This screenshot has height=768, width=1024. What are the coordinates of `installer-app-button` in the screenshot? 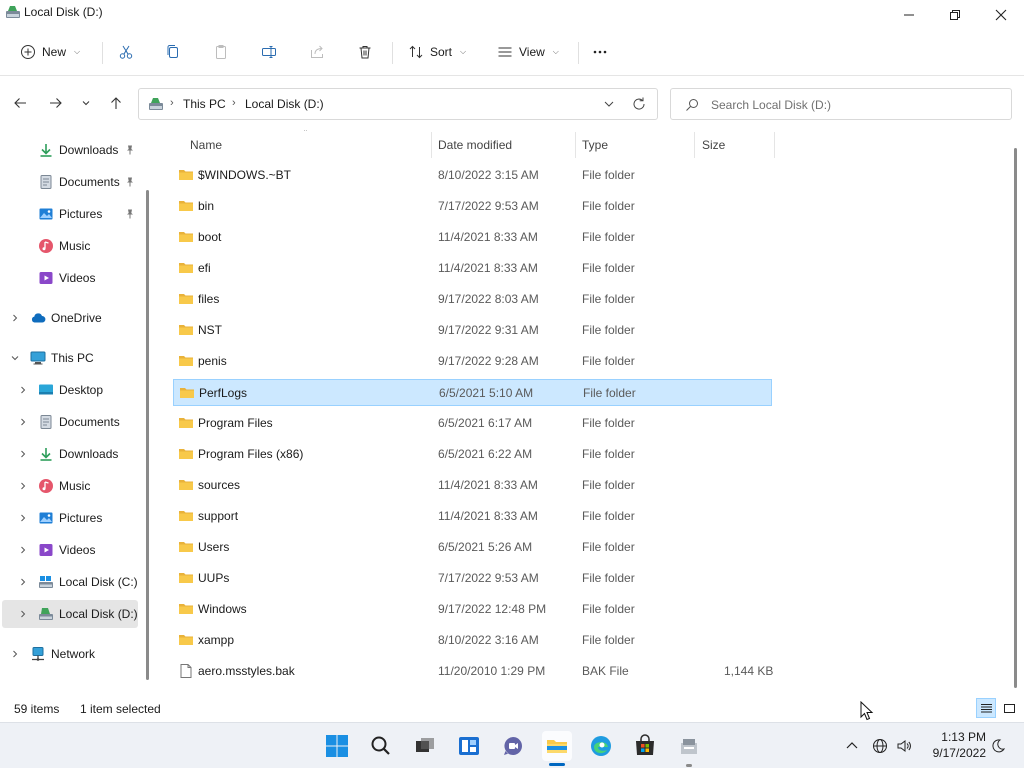 It's located at (689, 746).